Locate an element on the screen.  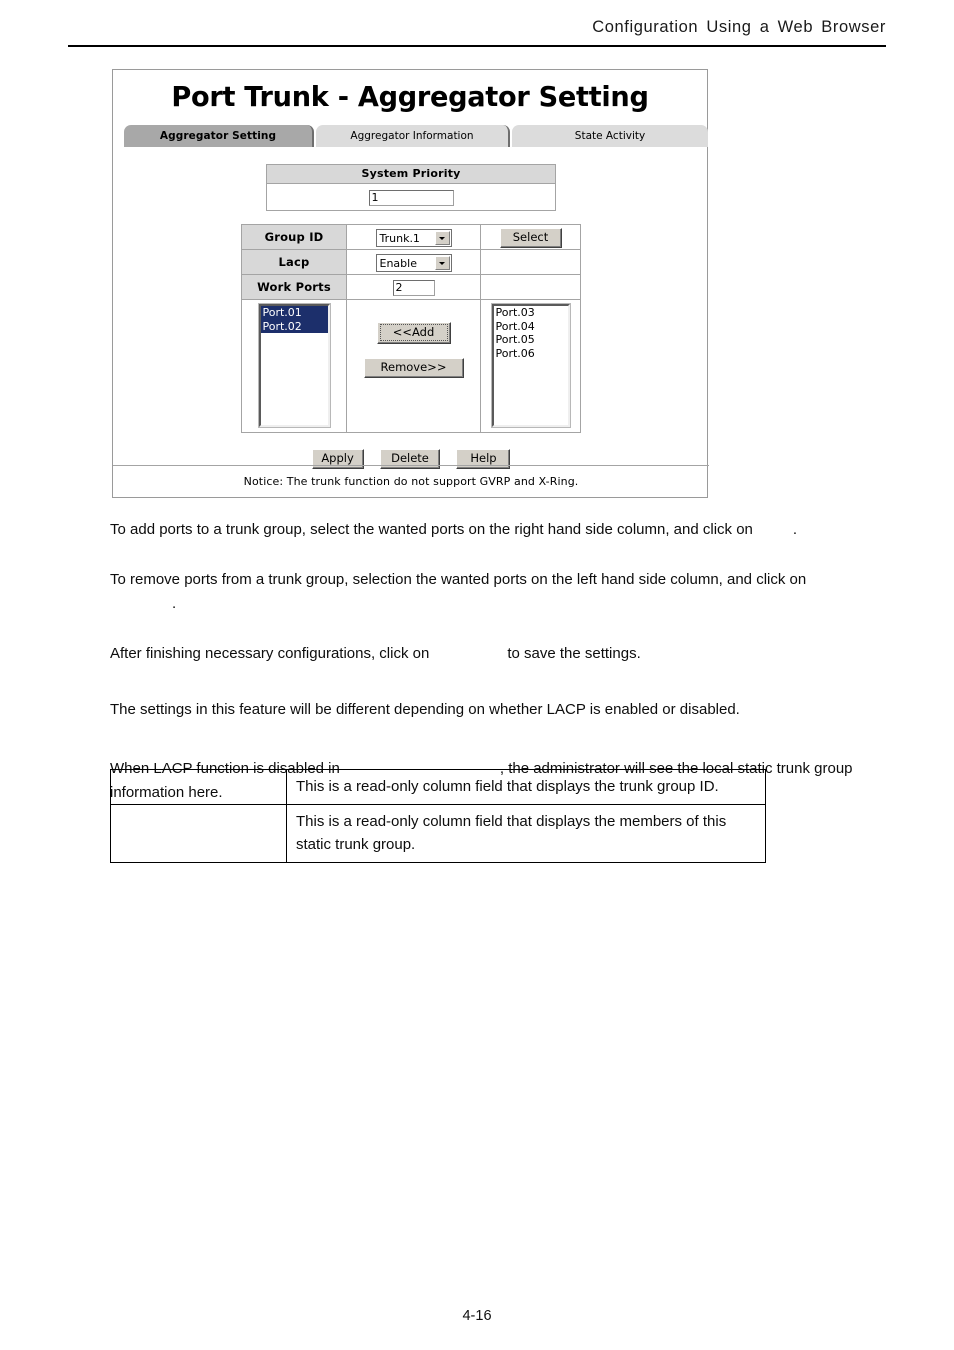
tab-aggregator-information: Aggregator Information is located at coordinates (413, 136).